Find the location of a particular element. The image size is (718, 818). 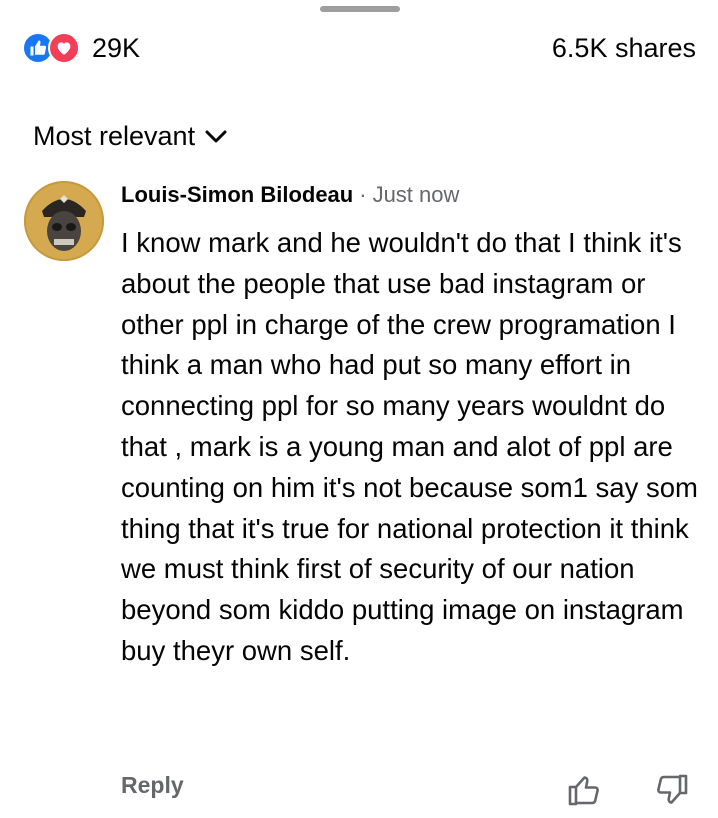

shares-count: 6.5K shares is located at coordinates (624, 48).